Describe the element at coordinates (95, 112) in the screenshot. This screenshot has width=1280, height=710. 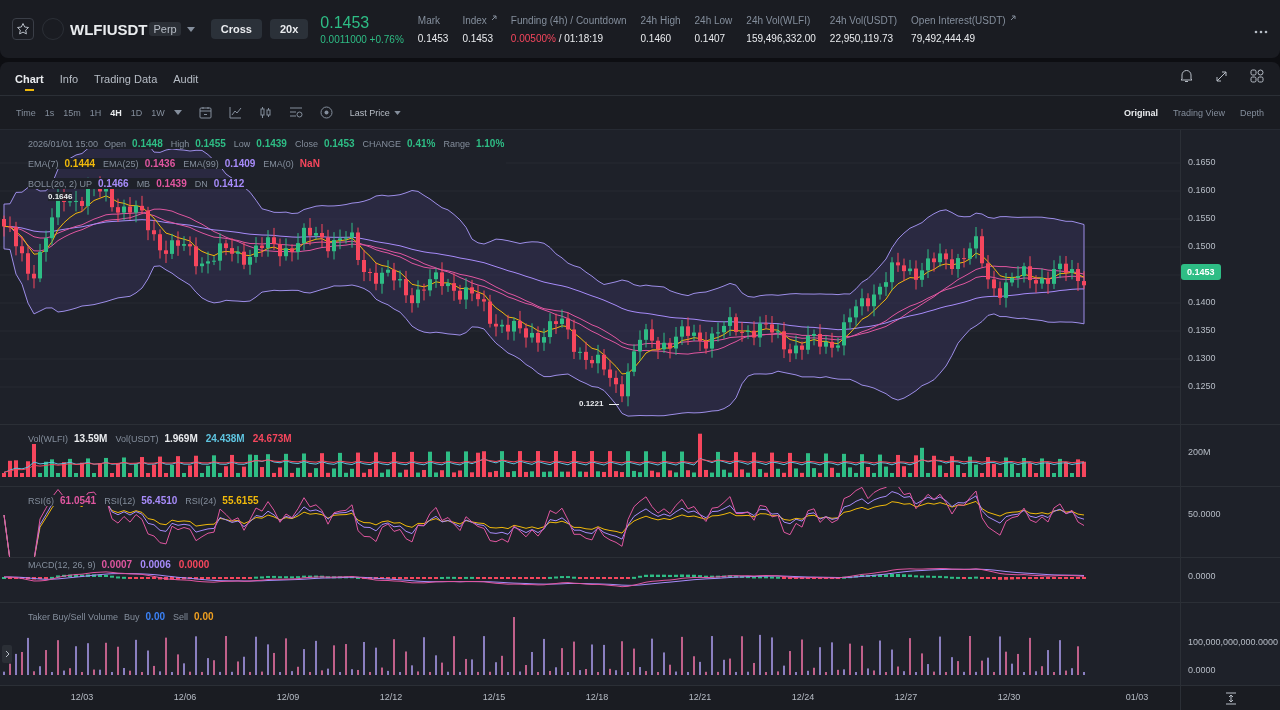
I see `interval-button: 1H` at that location.